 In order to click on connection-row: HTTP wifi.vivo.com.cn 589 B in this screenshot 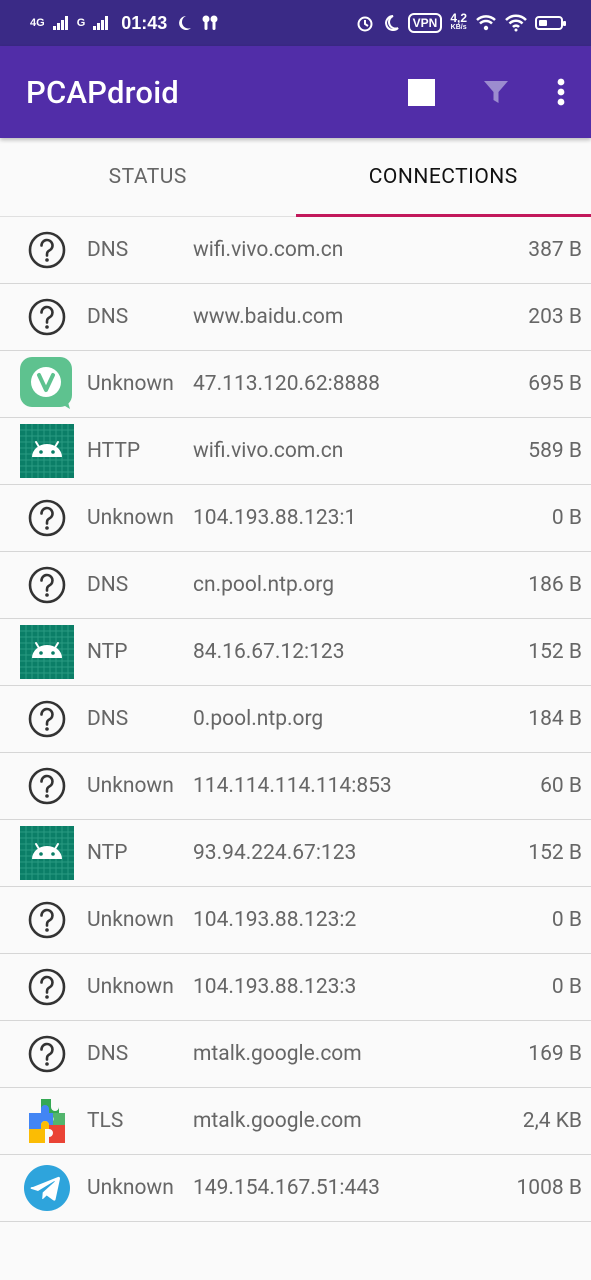, I will do `click(295, 451)`.